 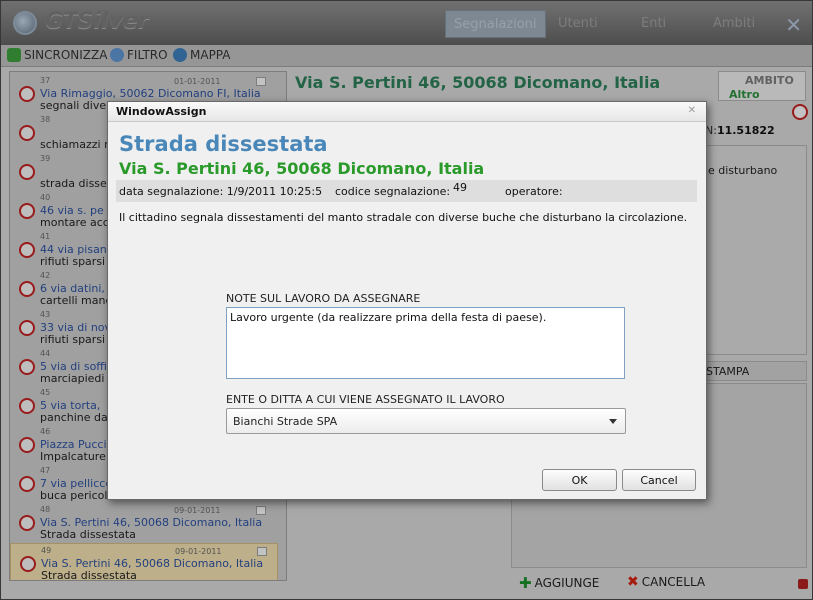 What do you see at coordinates (659, 480) in the screenshot?
I see `cancel-button: Cancel` at bounding box center [659, 480].